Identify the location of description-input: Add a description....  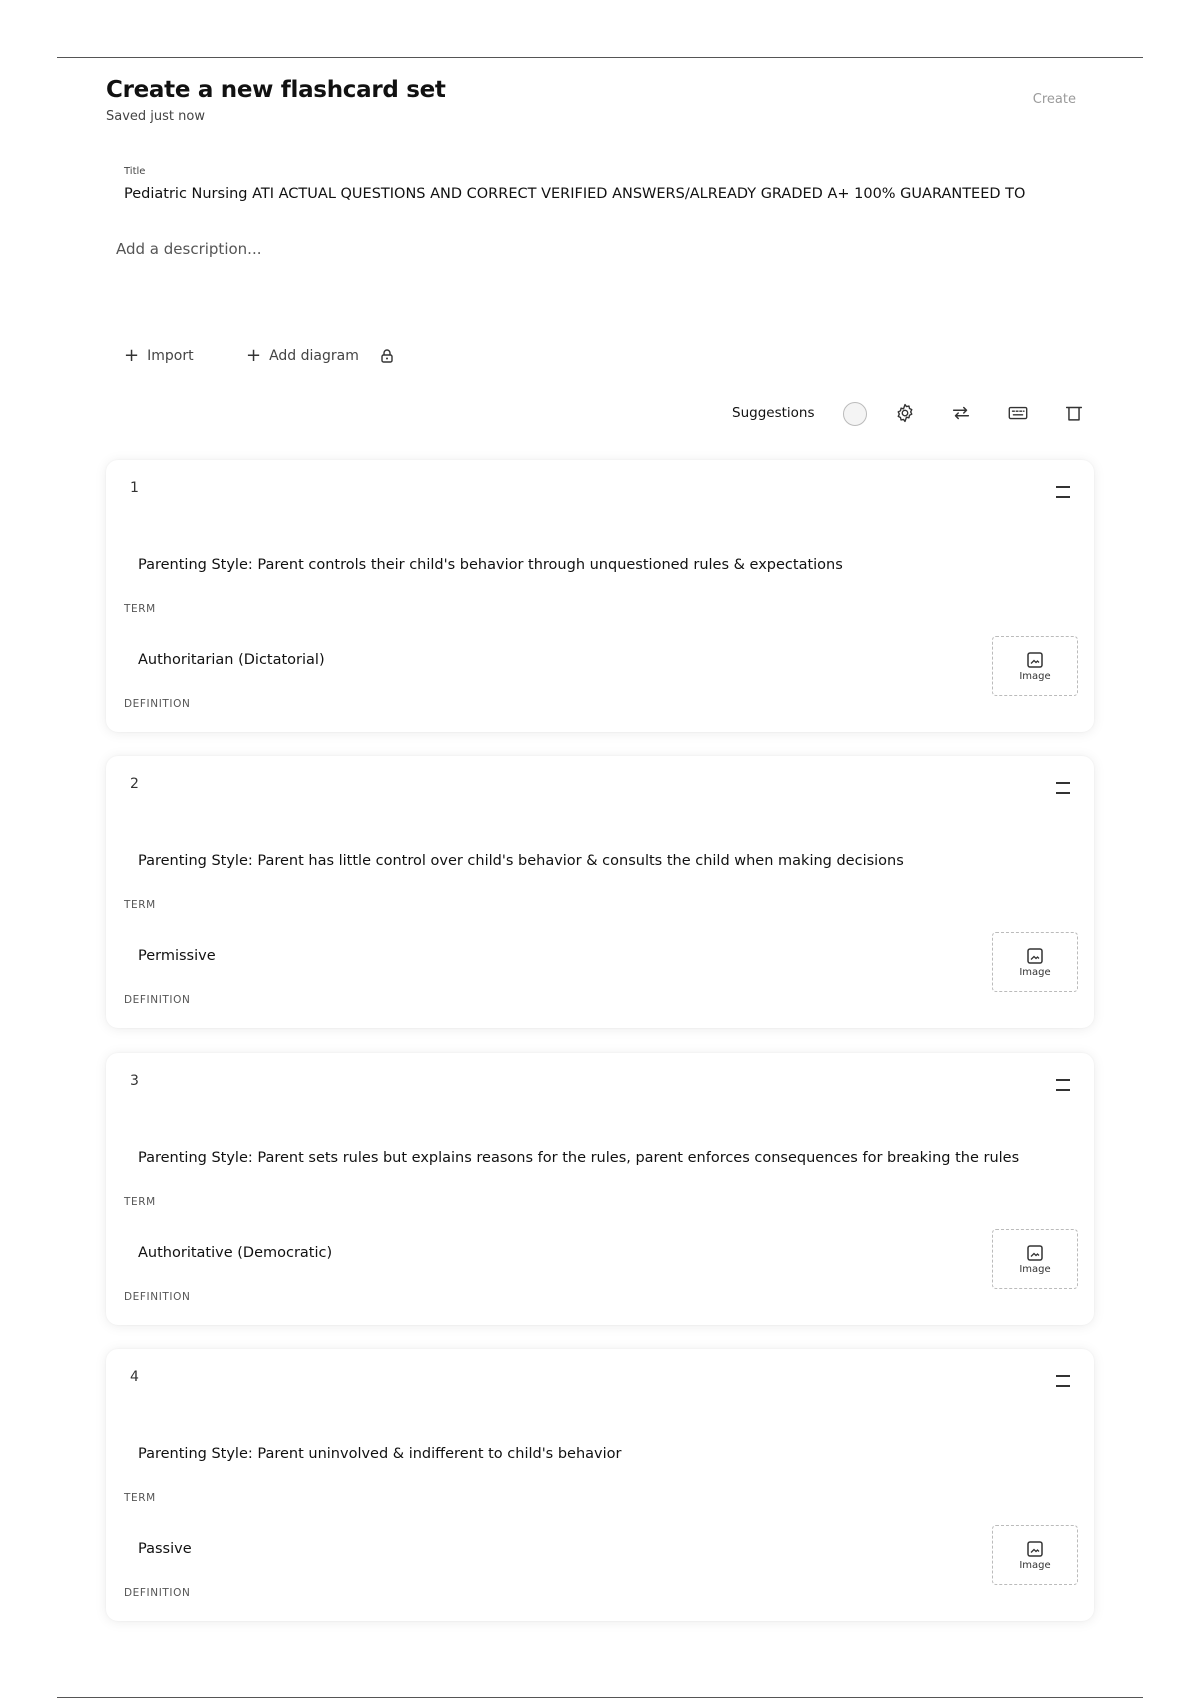
(188, 249).